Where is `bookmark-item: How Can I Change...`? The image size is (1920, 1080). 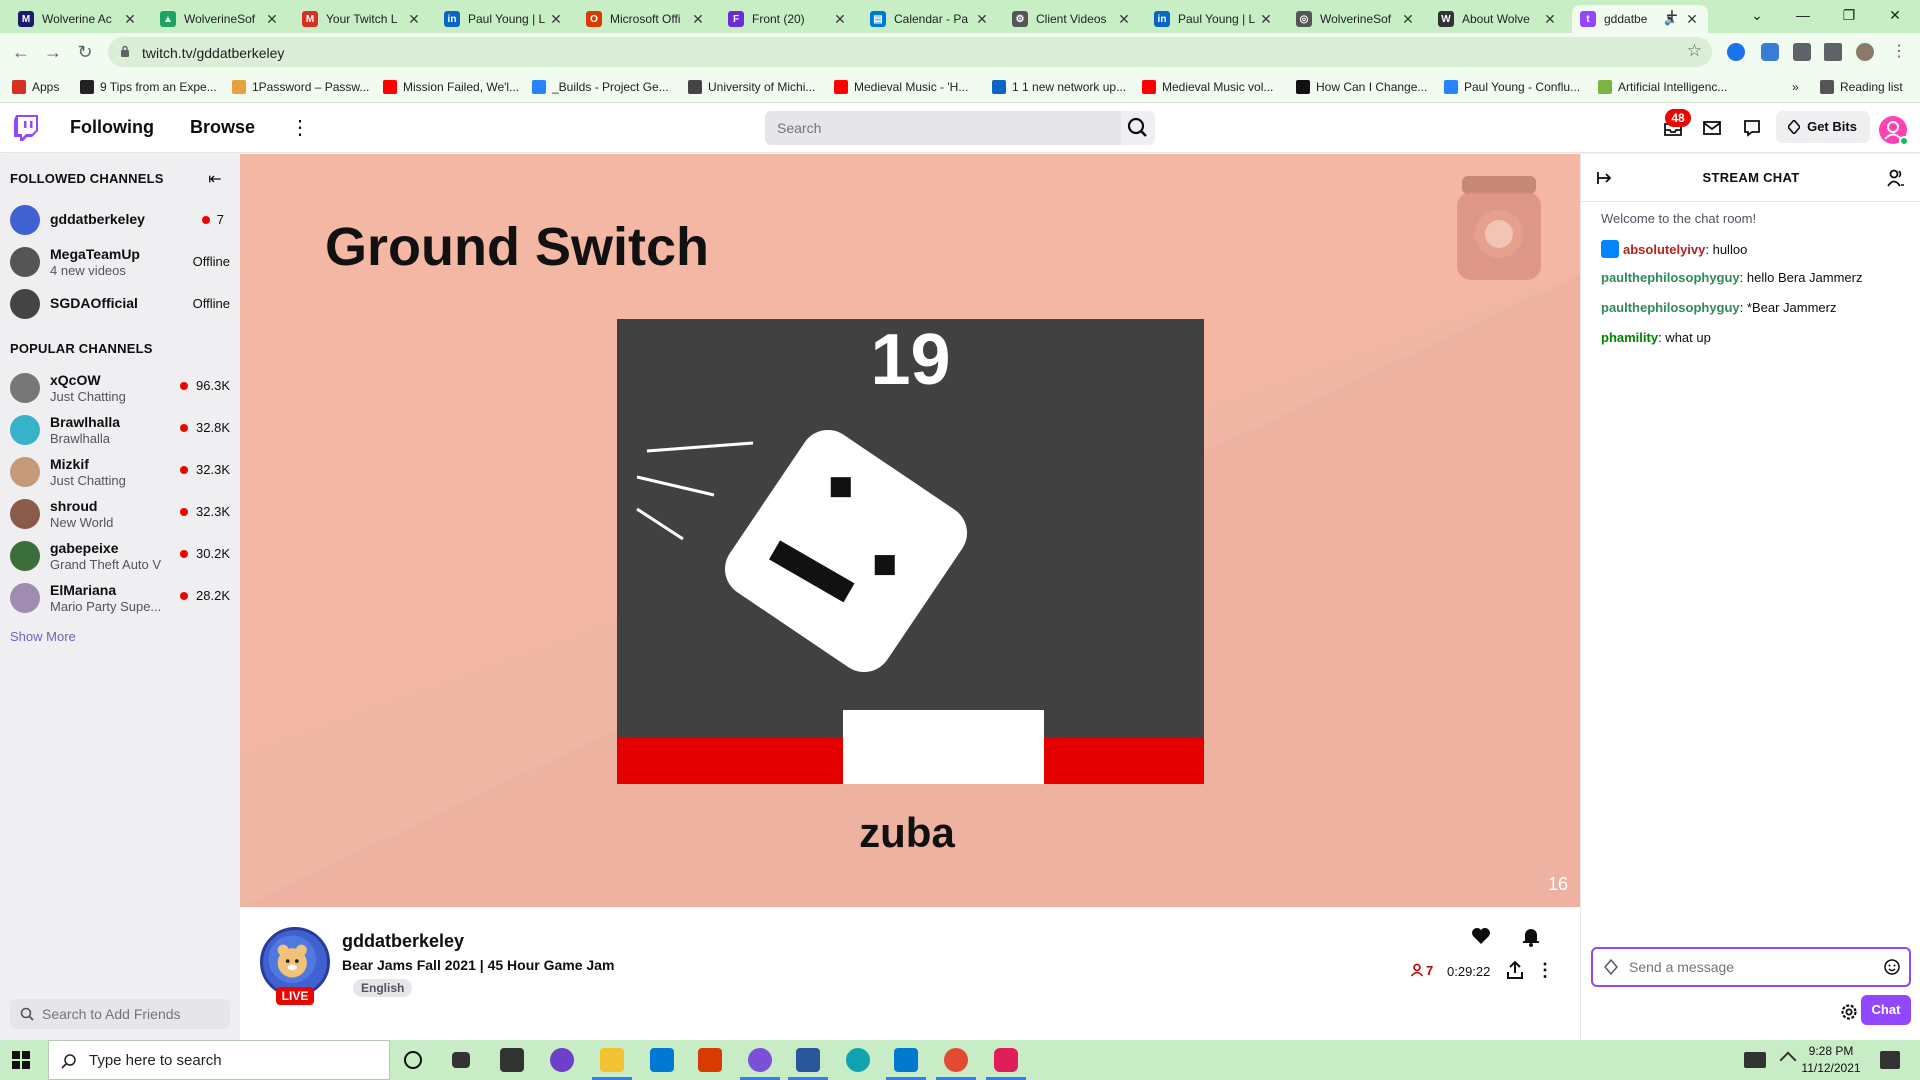
bookmark-item: How Can I Change... is located at coordinates (1361, 87).